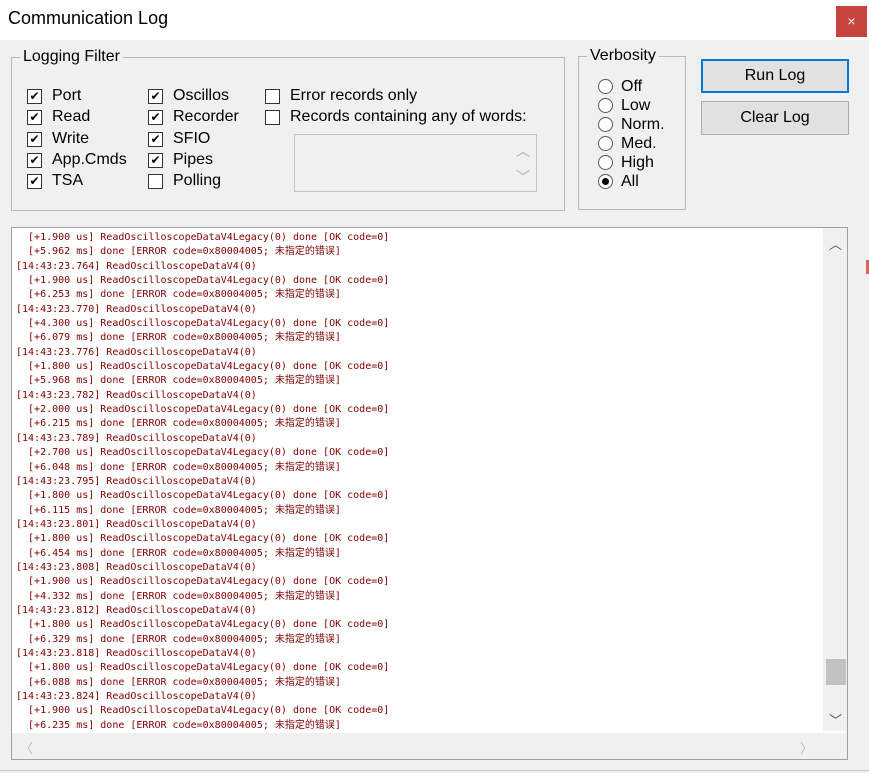 This screenshot has height=773, width=869. I want to click on verbosity-option-norm: Norm., so click(631, 124).